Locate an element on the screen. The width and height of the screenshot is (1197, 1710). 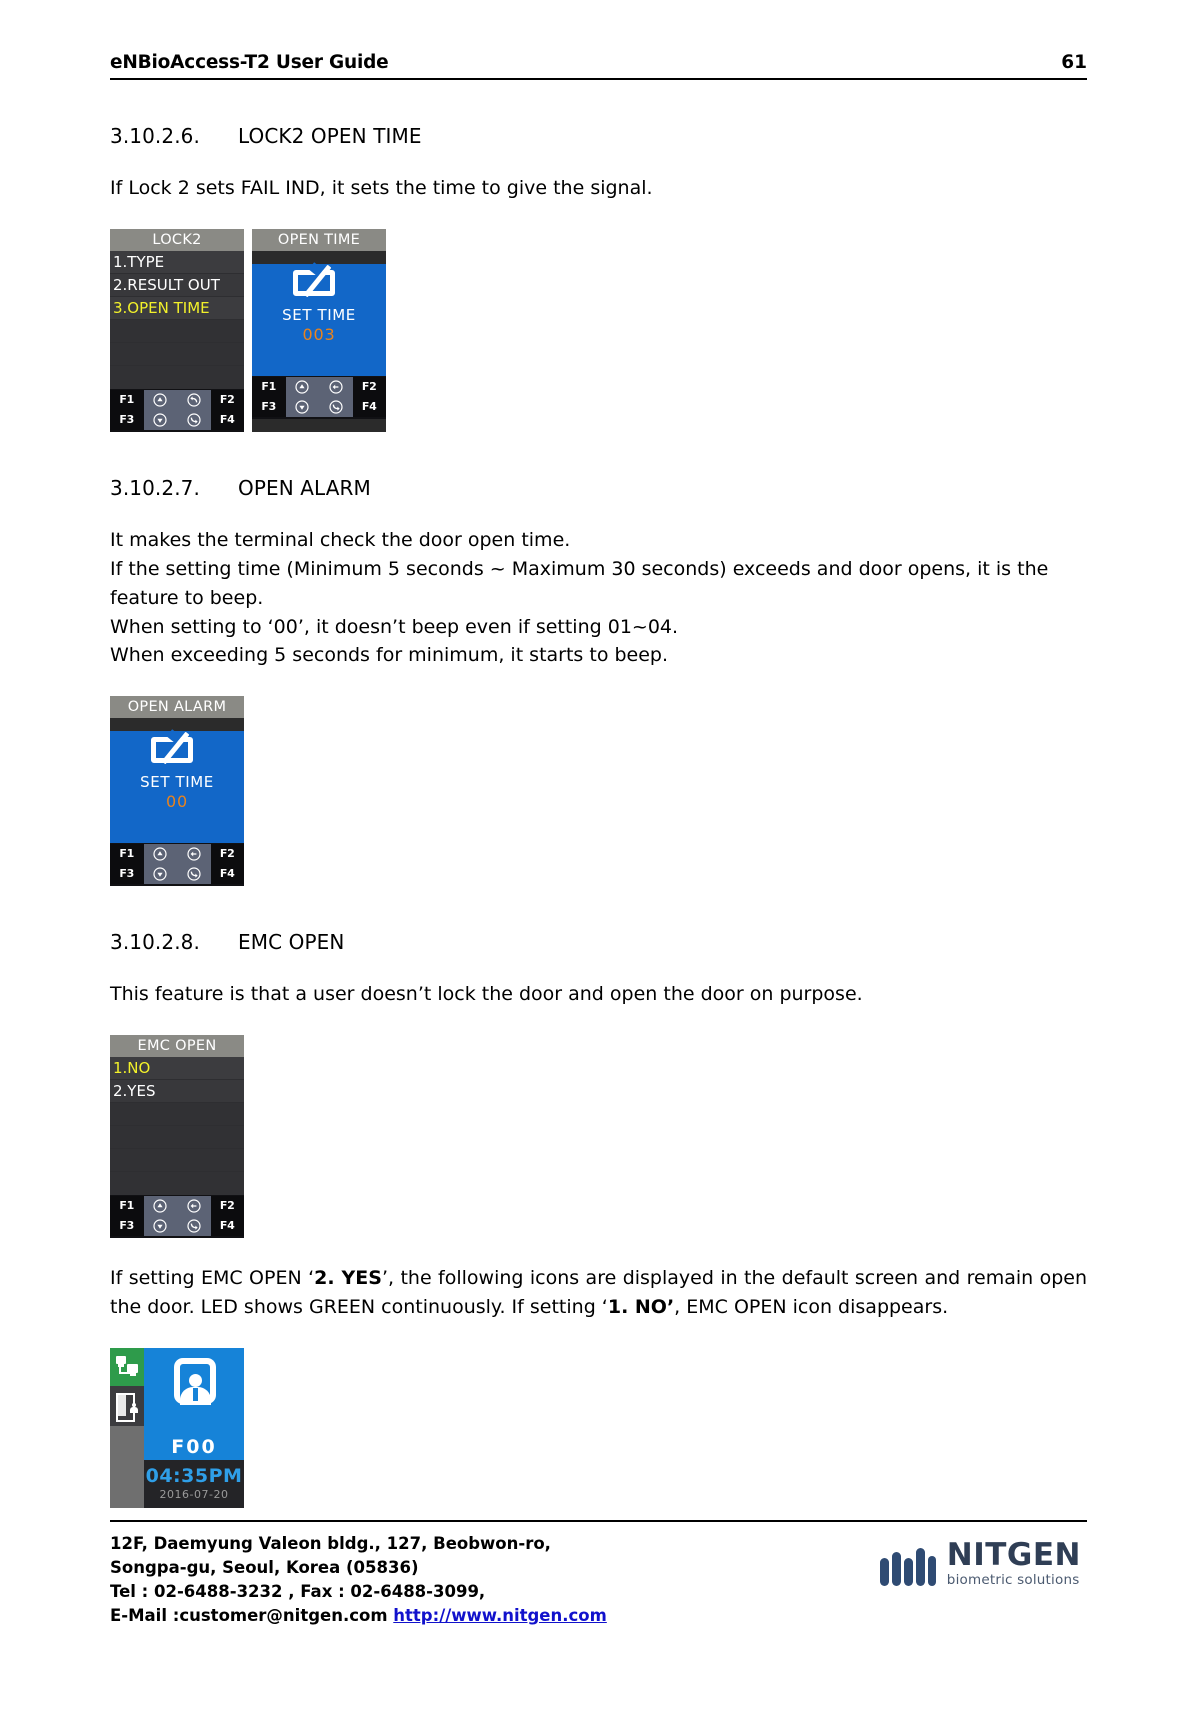
card-user-icon is located at coordinates (194, 1390).